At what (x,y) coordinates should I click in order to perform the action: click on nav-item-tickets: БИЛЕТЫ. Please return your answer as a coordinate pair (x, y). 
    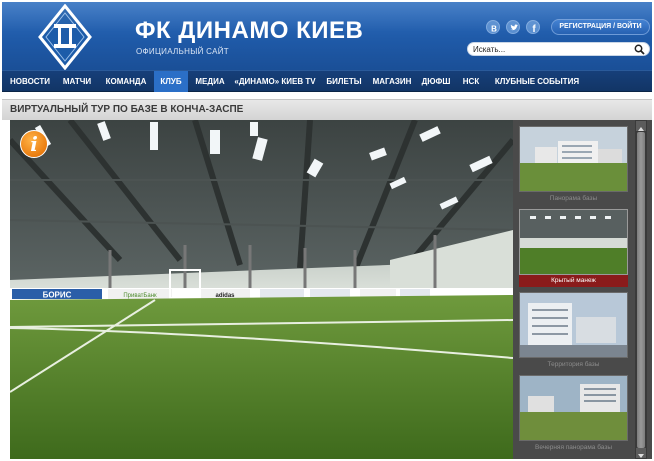
    Looking at the image, I should click on (344, 81).